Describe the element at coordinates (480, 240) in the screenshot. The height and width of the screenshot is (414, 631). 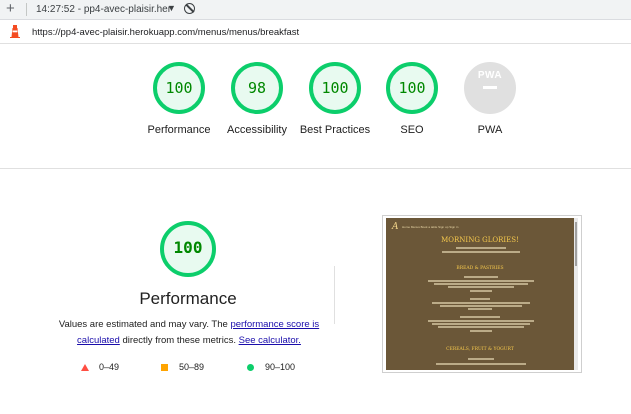
I see `thumb-heading: MORNING GLORIES!` at that location.